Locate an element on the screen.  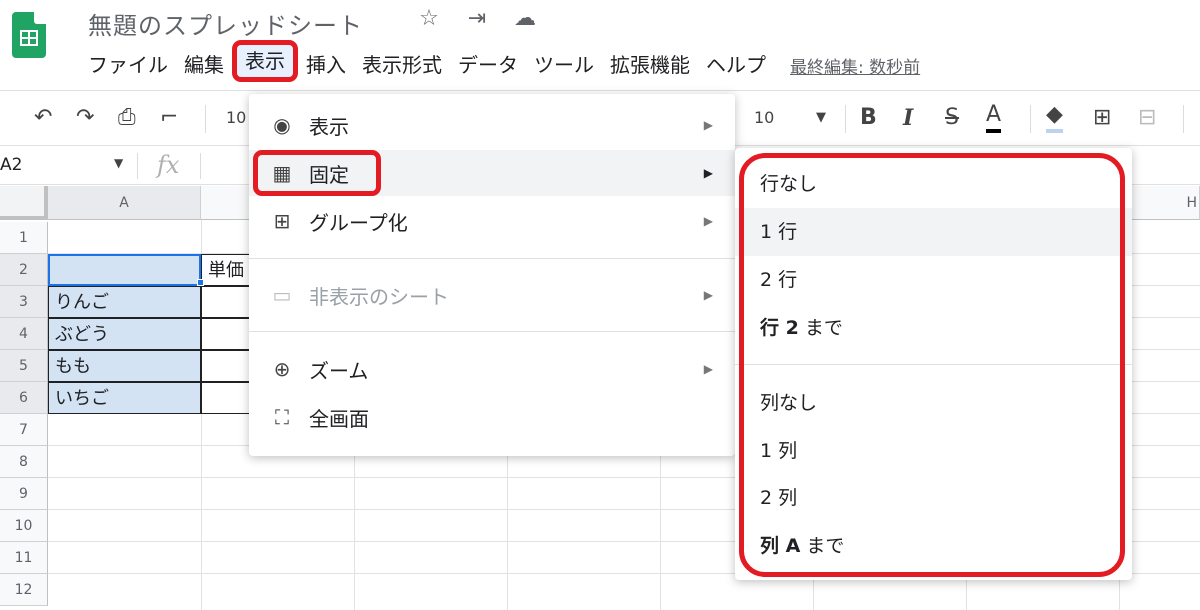
cell-a6: いちご is located at coordinates (124, 398).